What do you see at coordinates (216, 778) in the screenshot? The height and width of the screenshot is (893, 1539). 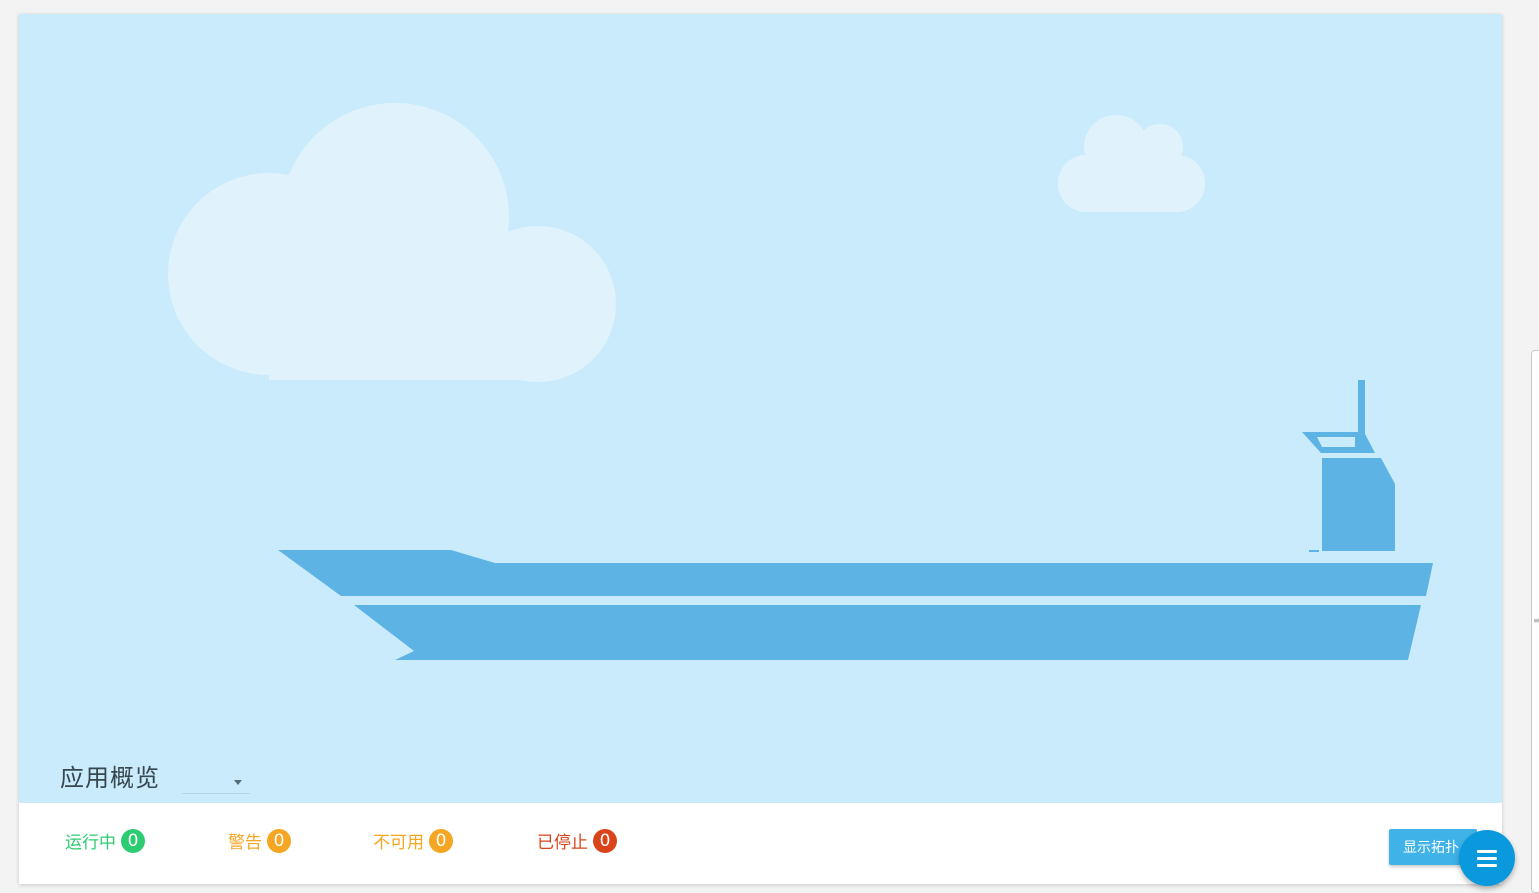 I see `app-select-dropdown` at bounding box center [216, 778].